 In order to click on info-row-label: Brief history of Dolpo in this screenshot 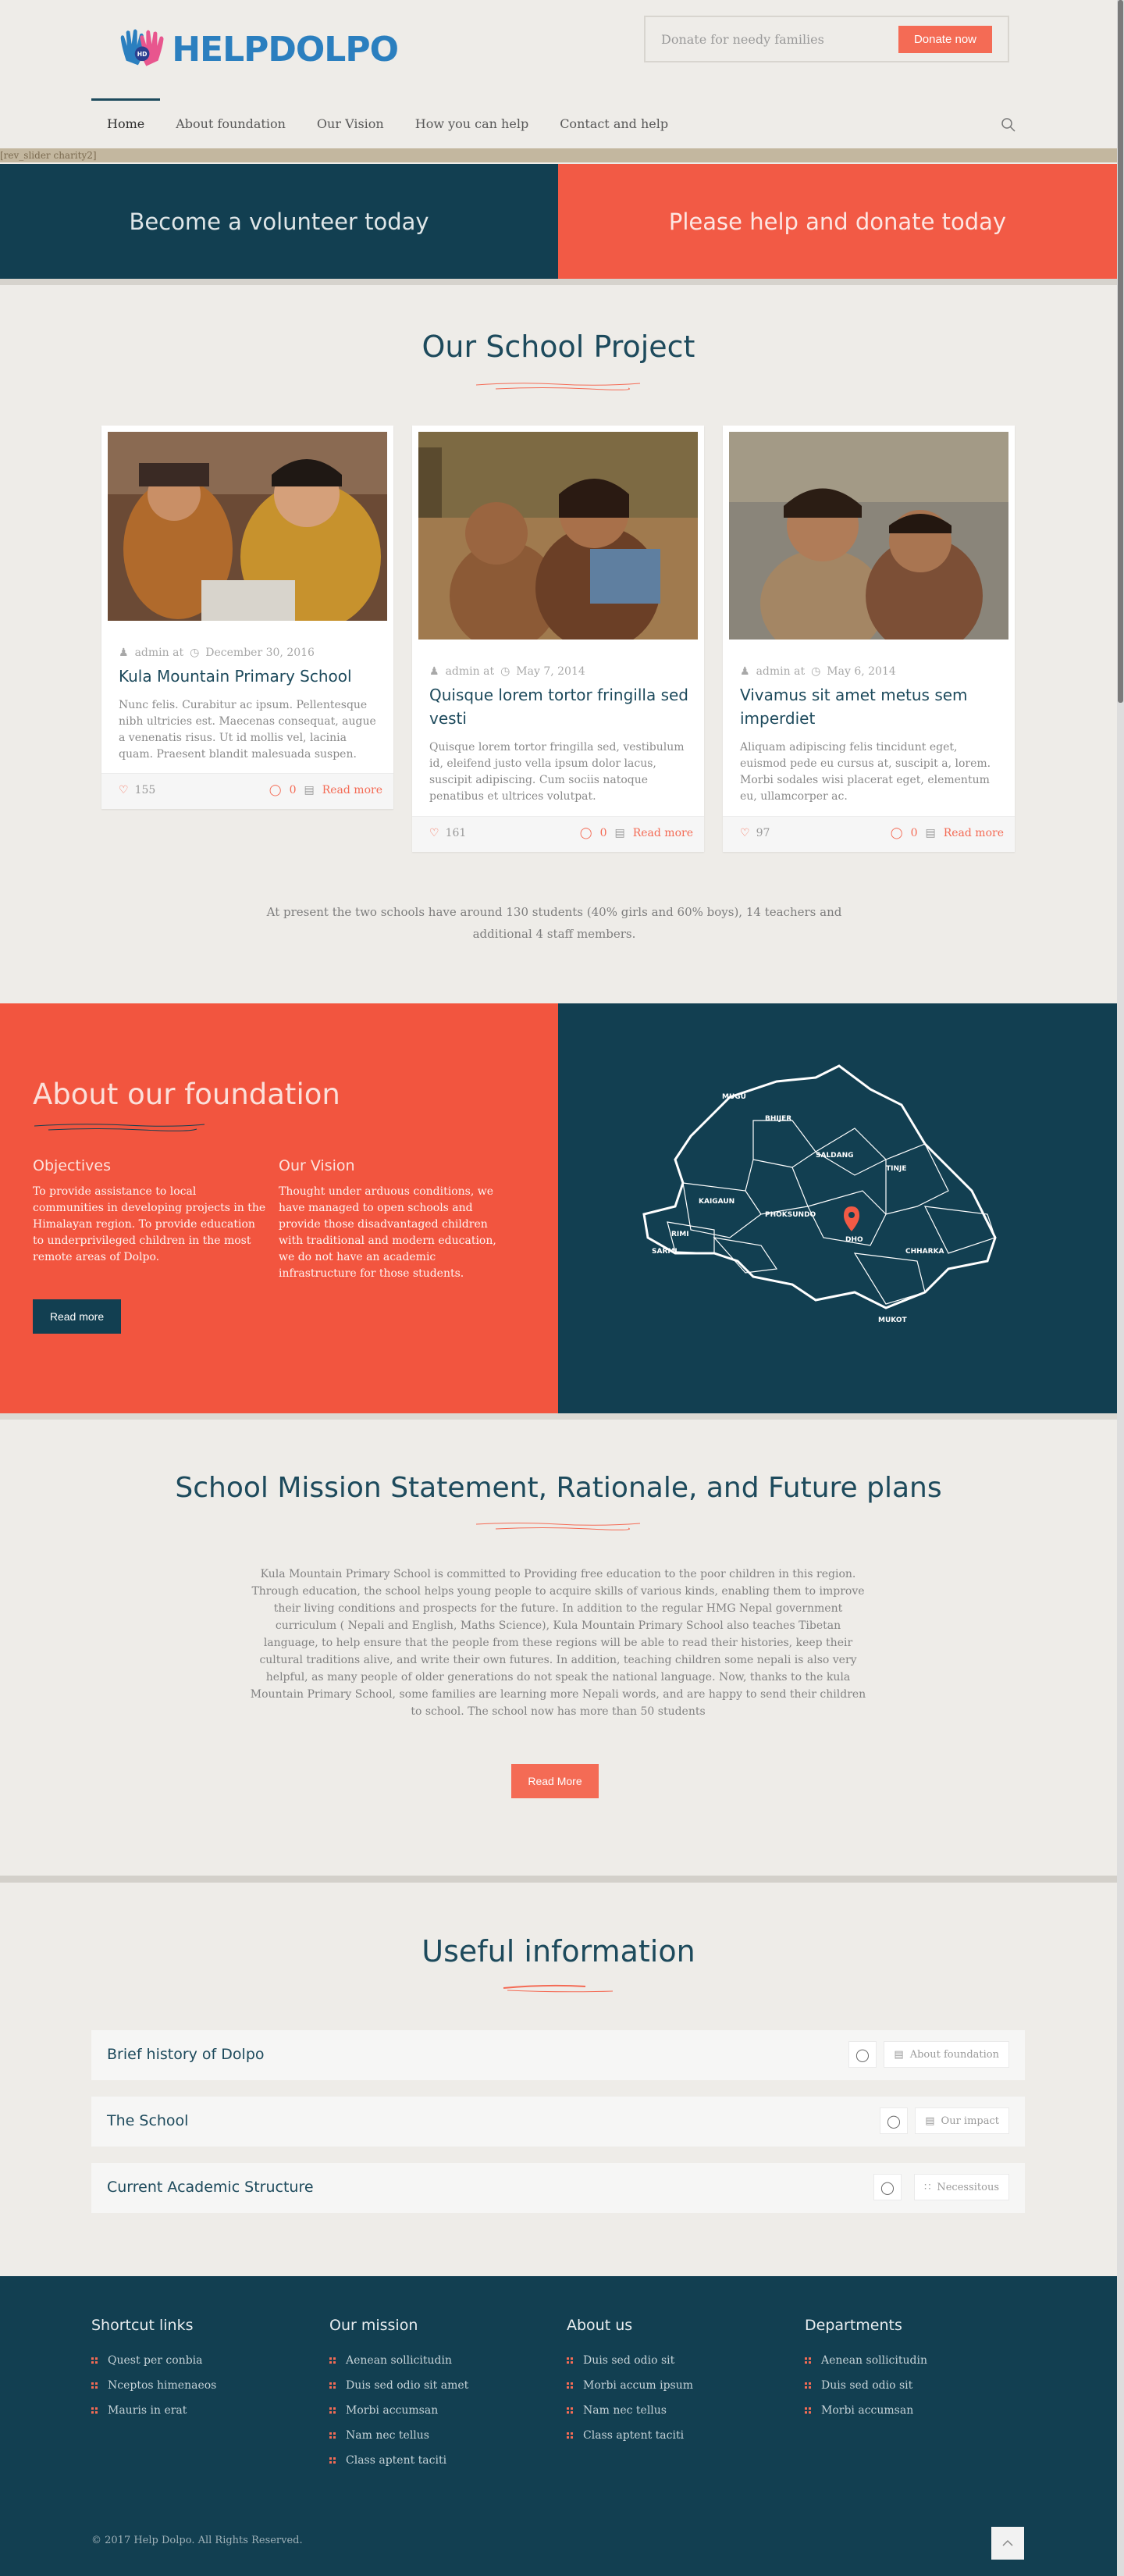, I will do `click(186, 2054)`.